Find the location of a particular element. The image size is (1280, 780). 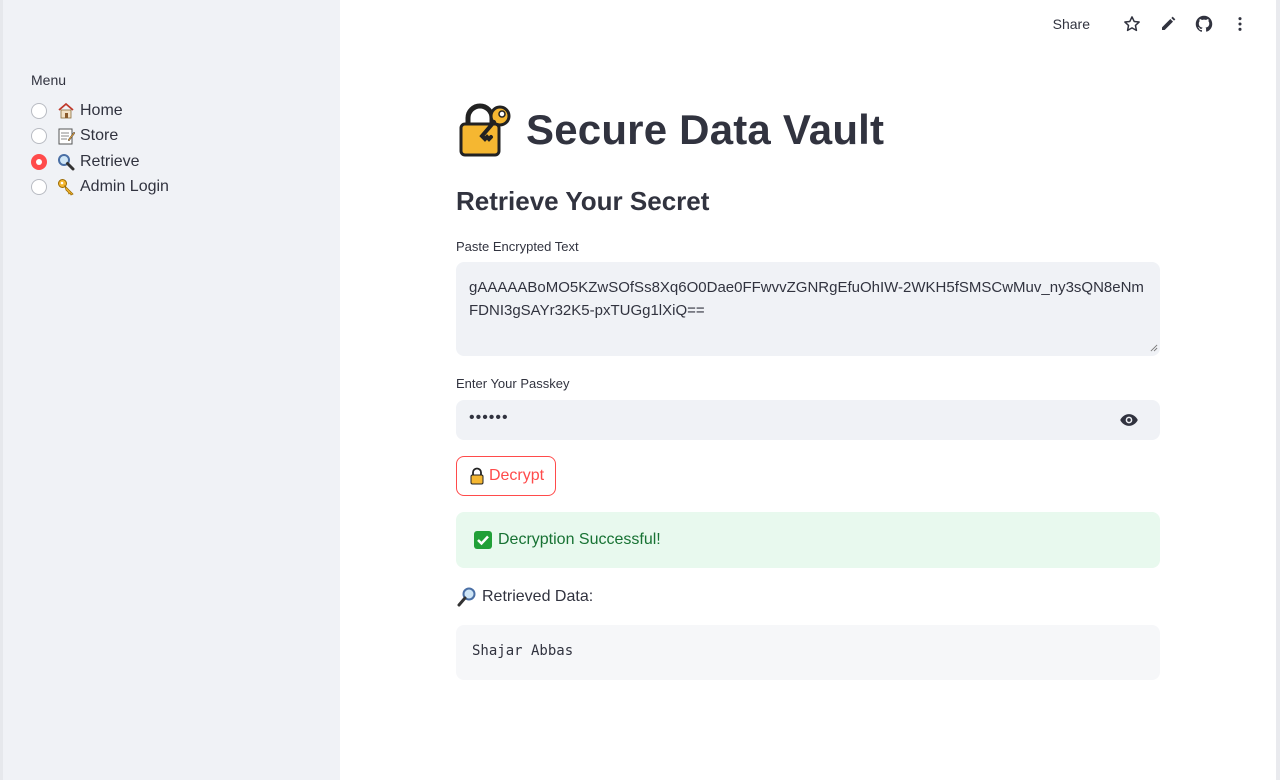

passkey-value: •••••• is located at coordinates (489, 417).